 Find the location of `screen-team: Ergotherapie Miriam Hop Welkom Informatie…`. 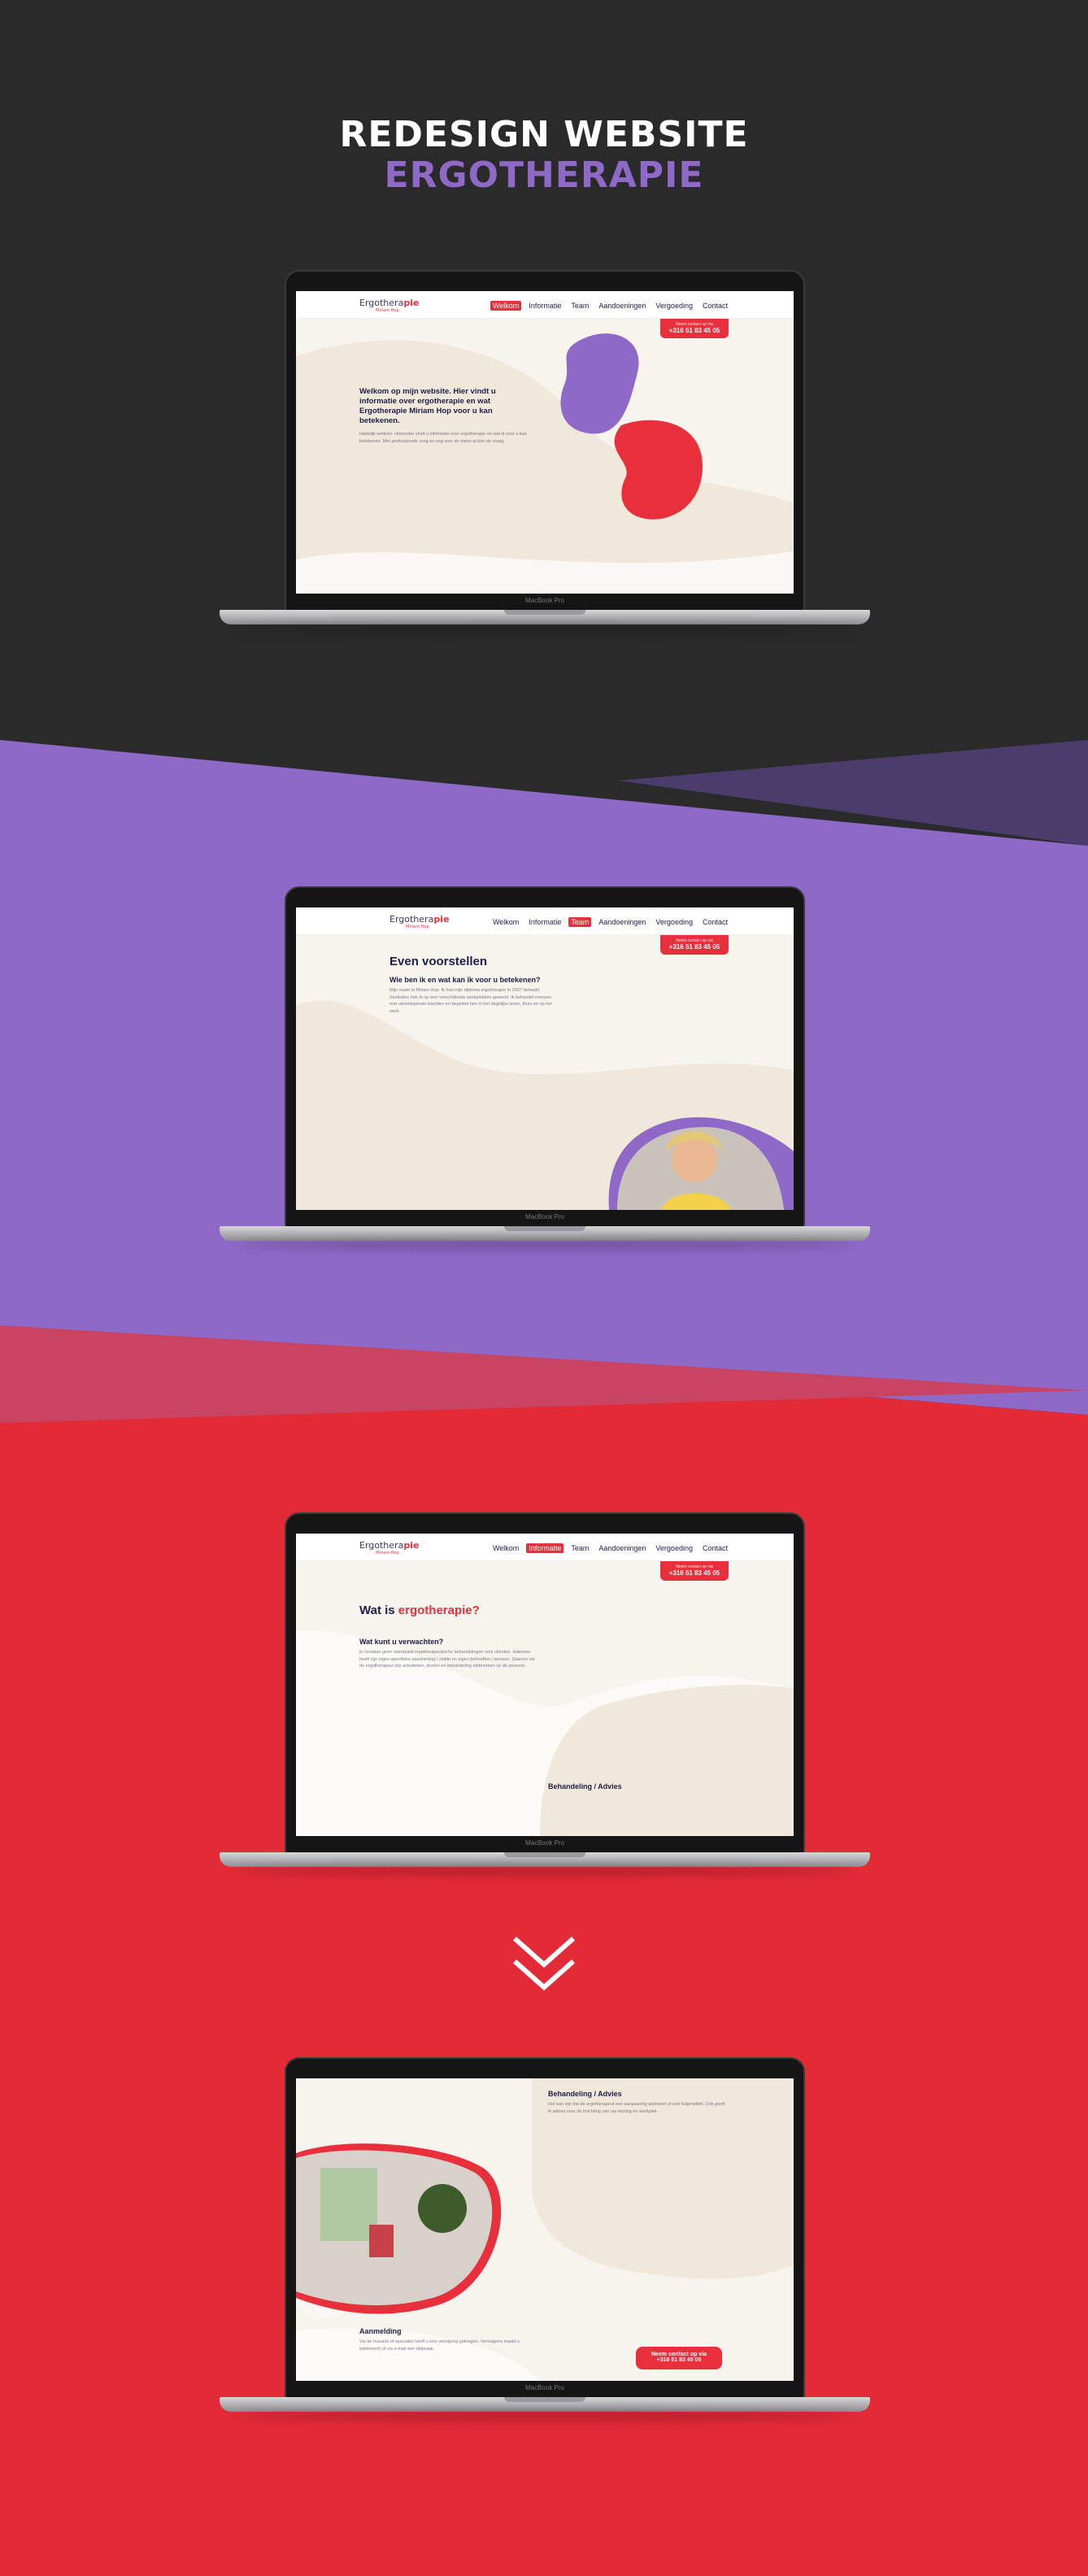

screen-team: Ergotherapie Miriam Hop Welkom Informatie… is located at coordinates (545, 1058).